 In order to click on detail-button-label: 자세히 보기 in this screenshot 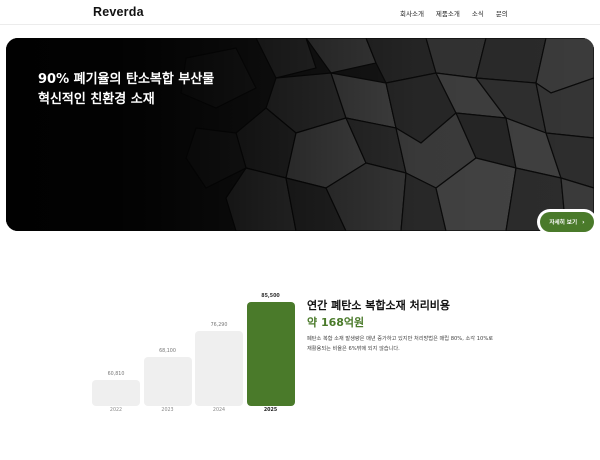, I will do `click(563, 223)`.